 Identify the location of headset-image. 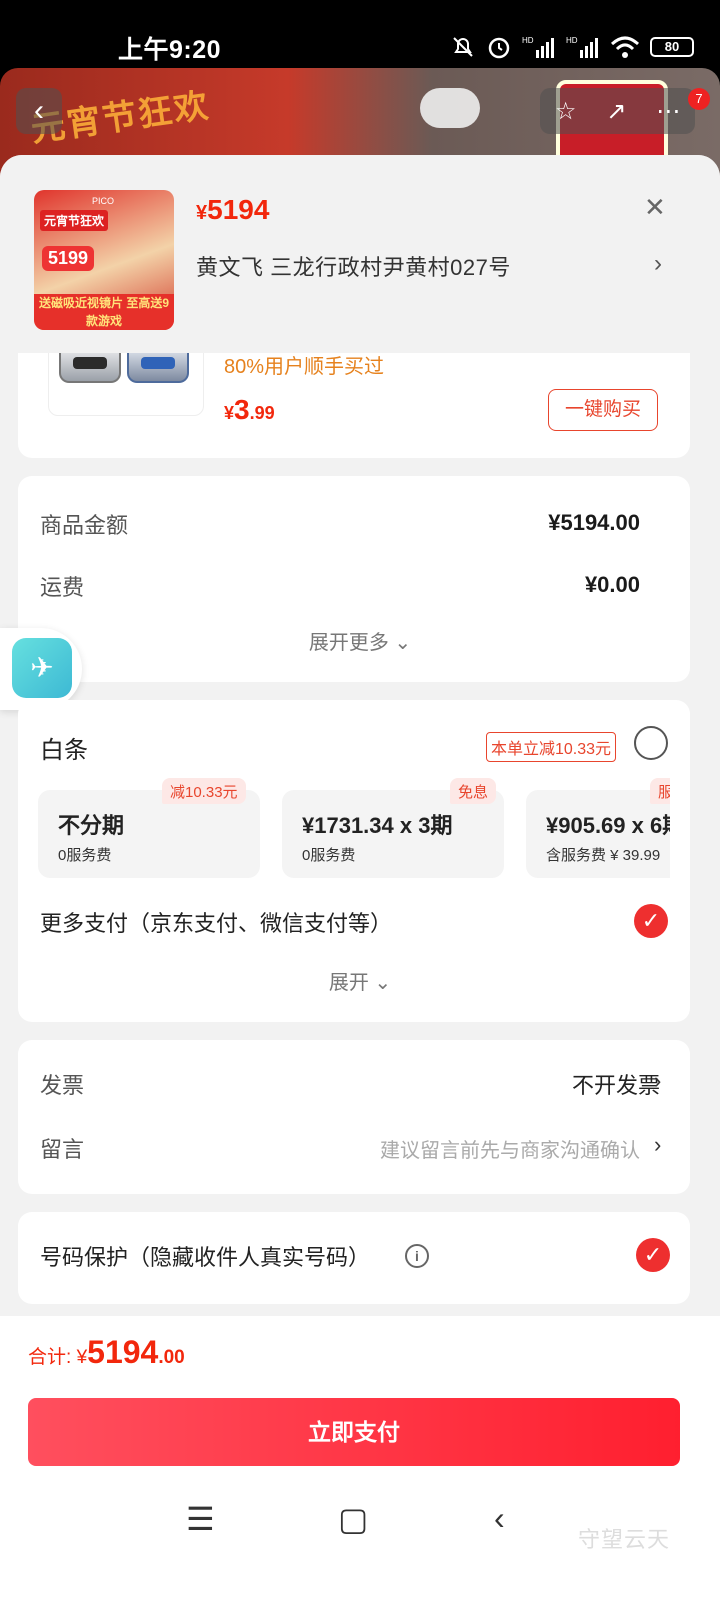
(450, 108).